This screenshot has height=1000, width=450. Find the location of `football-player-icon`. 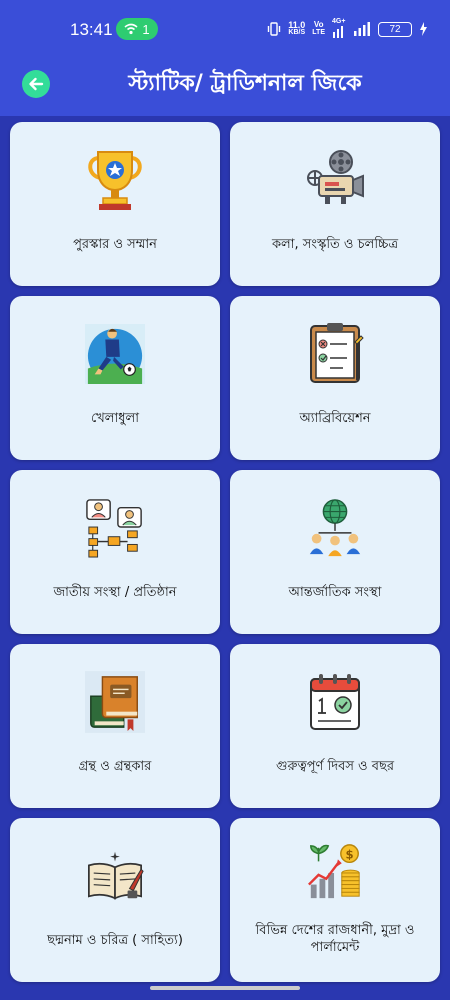

football-player-icon is located at coordinates (115, 354).